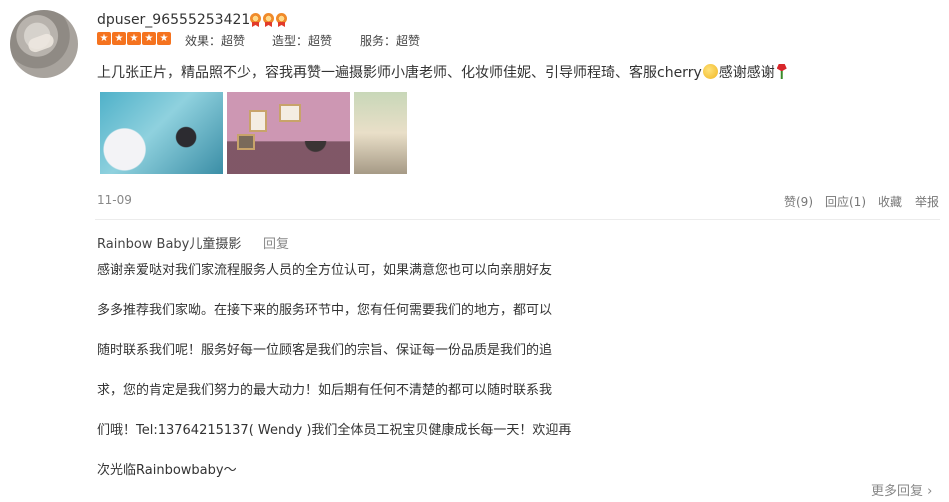 This screenshot has height=502, width=949. I want to click on favorite-button: 收藏, so click(890, 201).